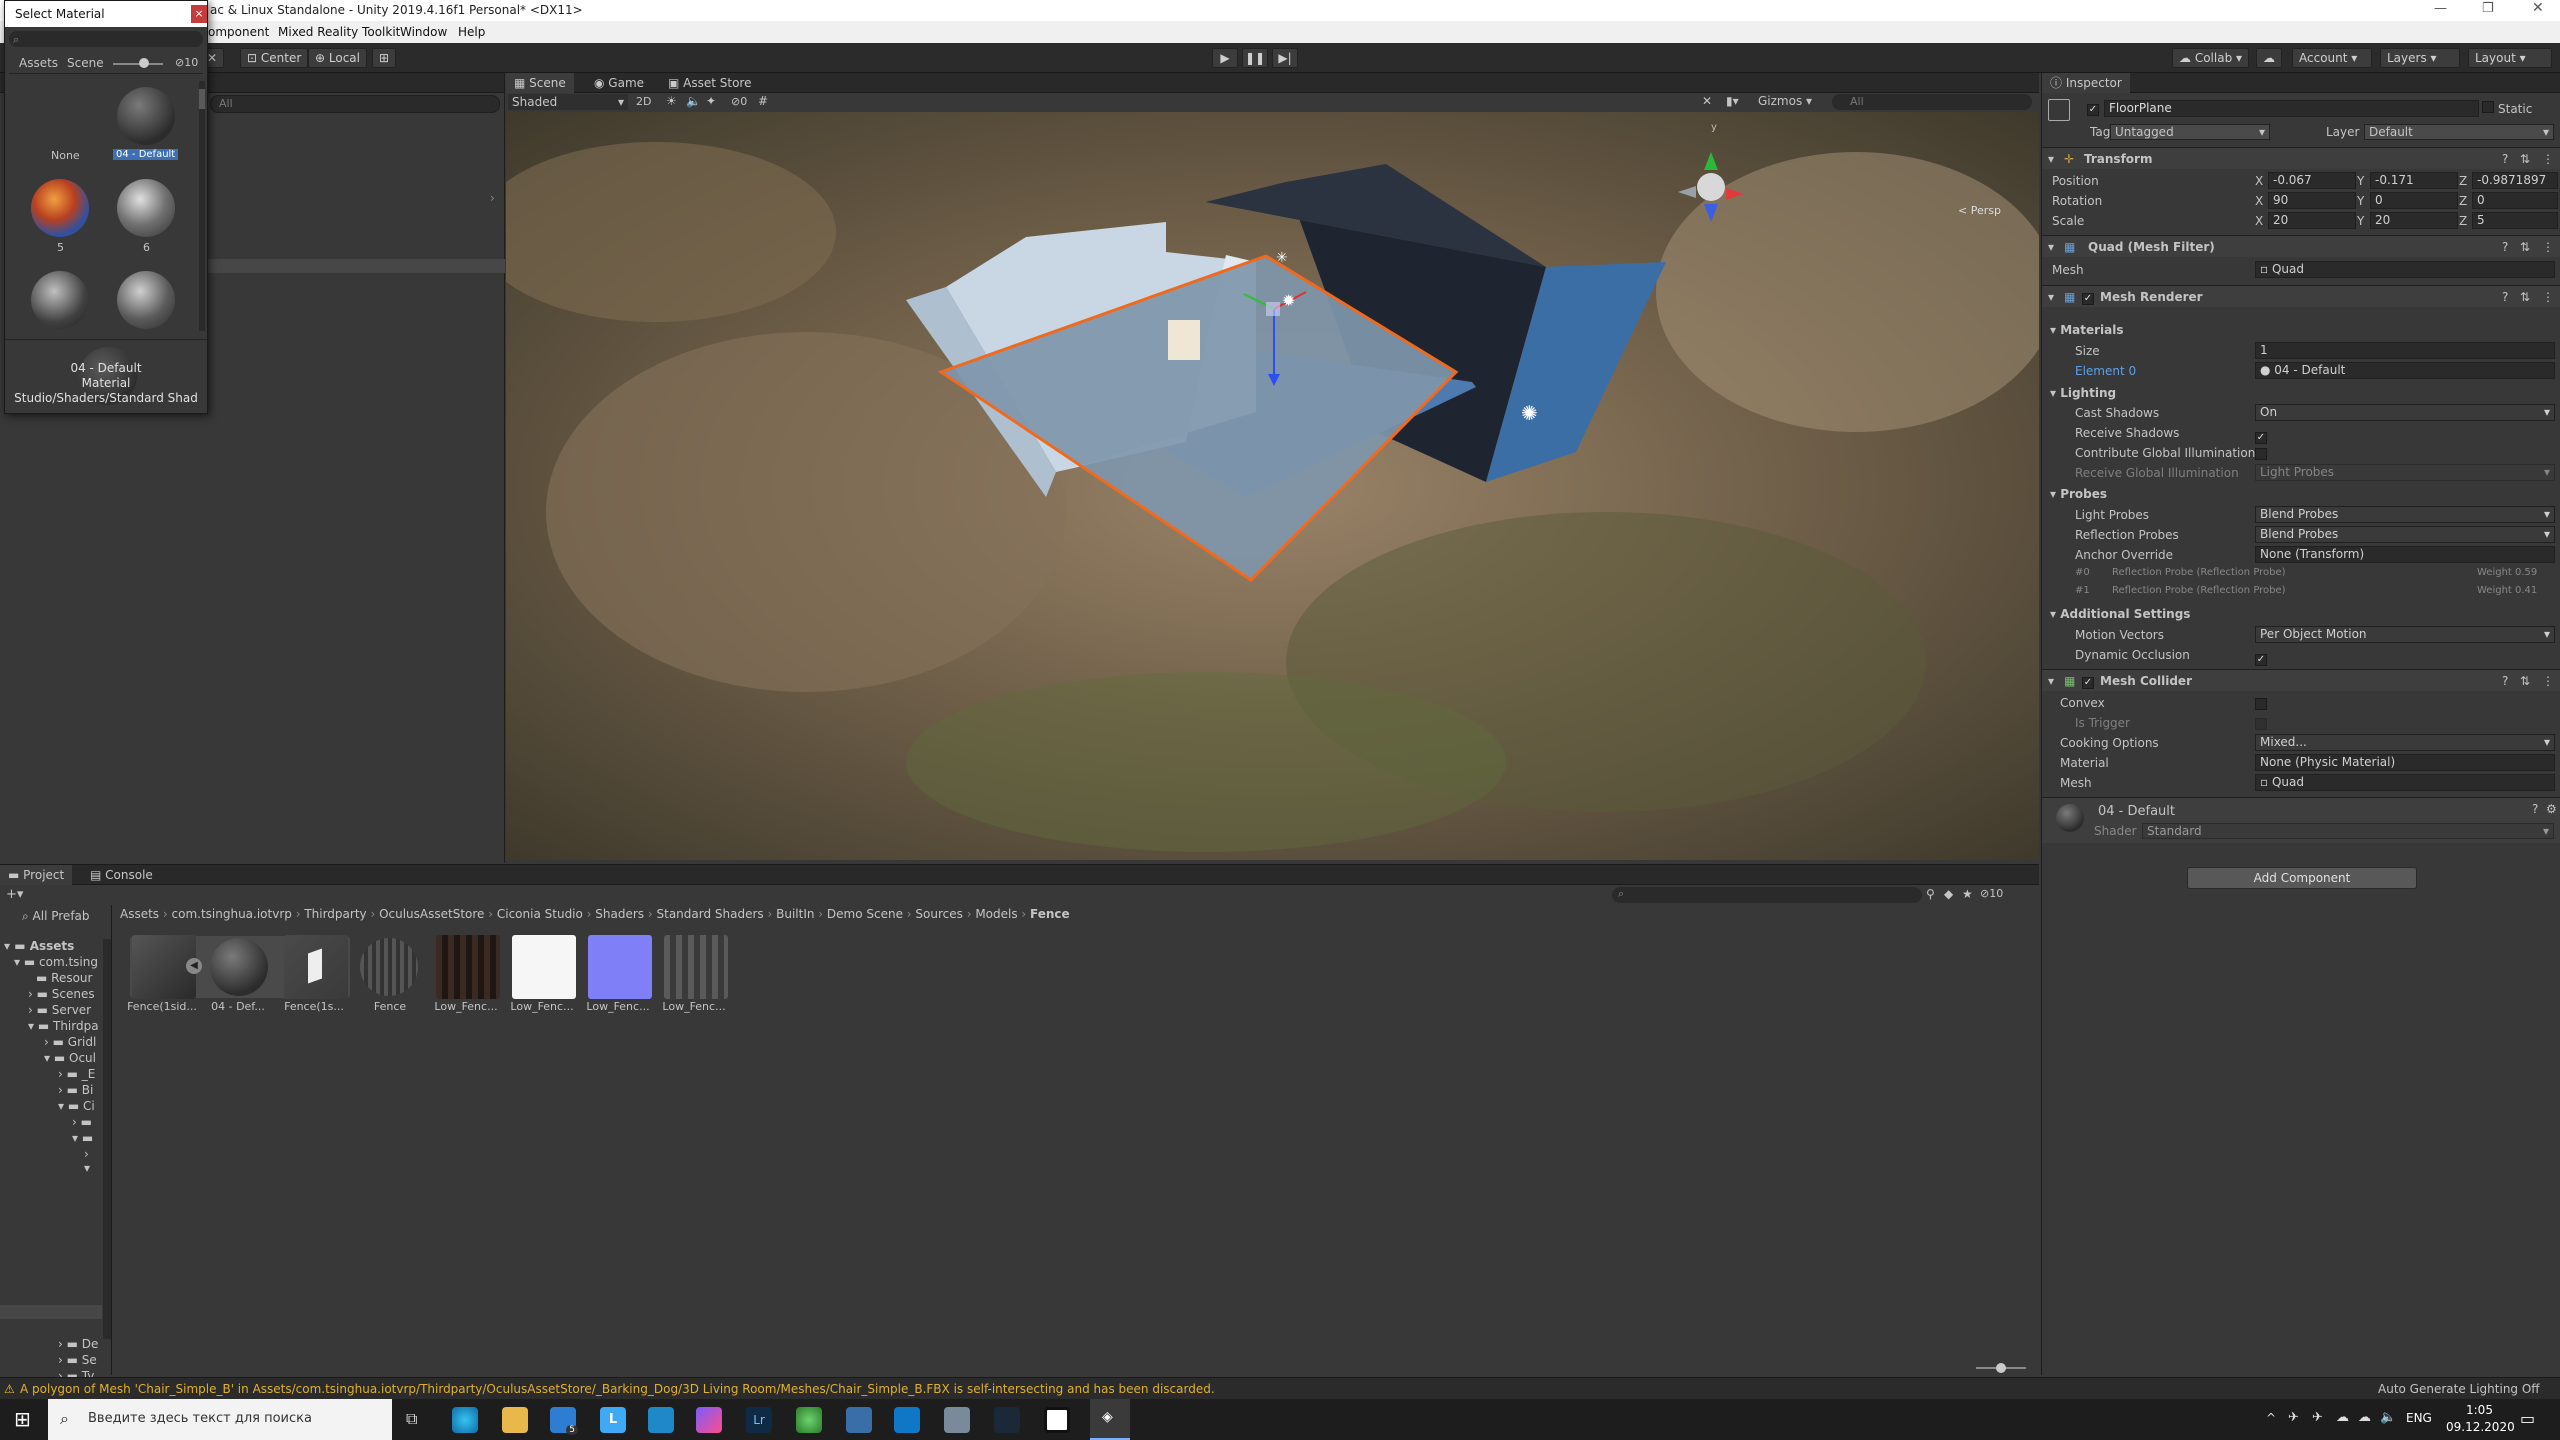 This screenshot has width=2560, height=1440. What do you see at coordinates (540, 83) in the screenshot?
I see `tab-scene: ▦ Scene` at bounding box center [540, 83].